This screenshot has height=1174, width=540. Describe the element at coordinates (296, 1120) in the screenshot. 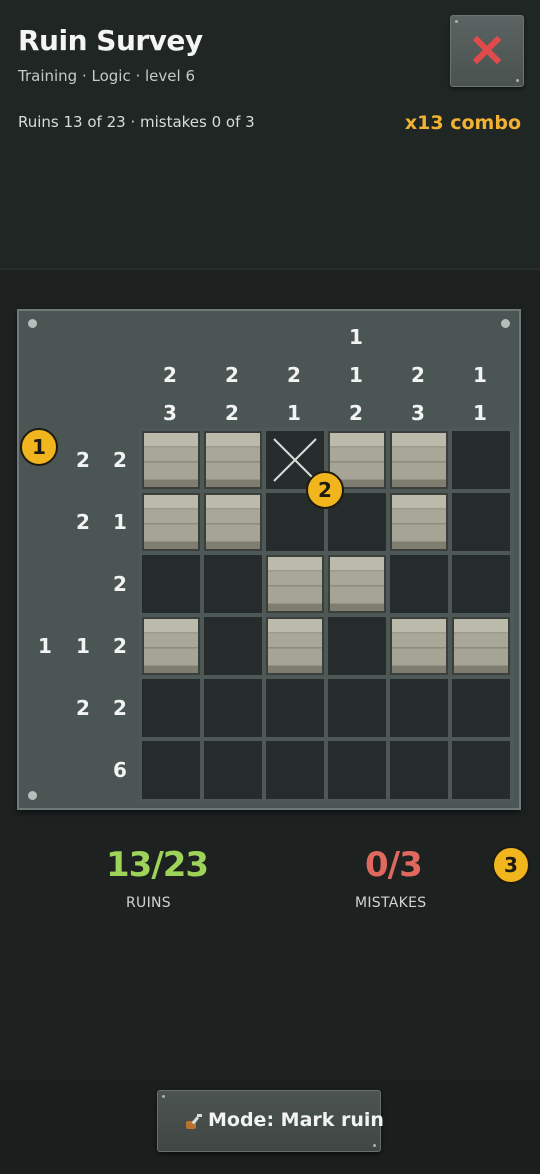

I see `mode-label: Mode: Mark ruin` at that location.